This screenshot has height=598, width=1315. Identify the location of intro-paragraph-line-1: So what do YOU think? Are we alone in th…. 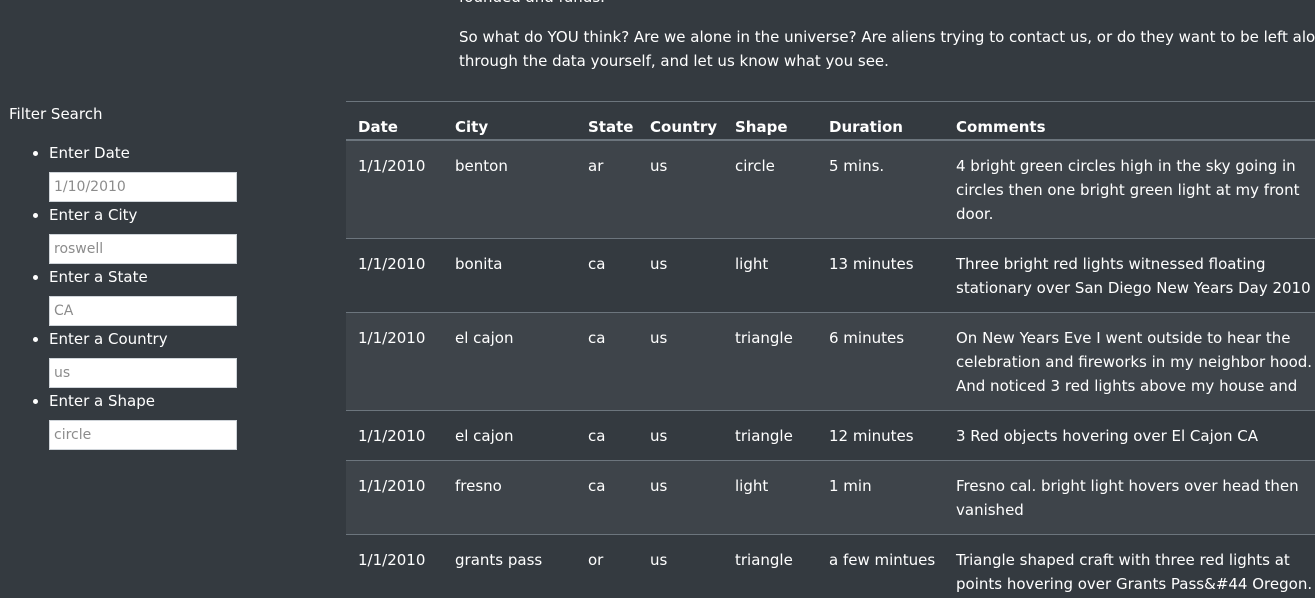
(887, 37).